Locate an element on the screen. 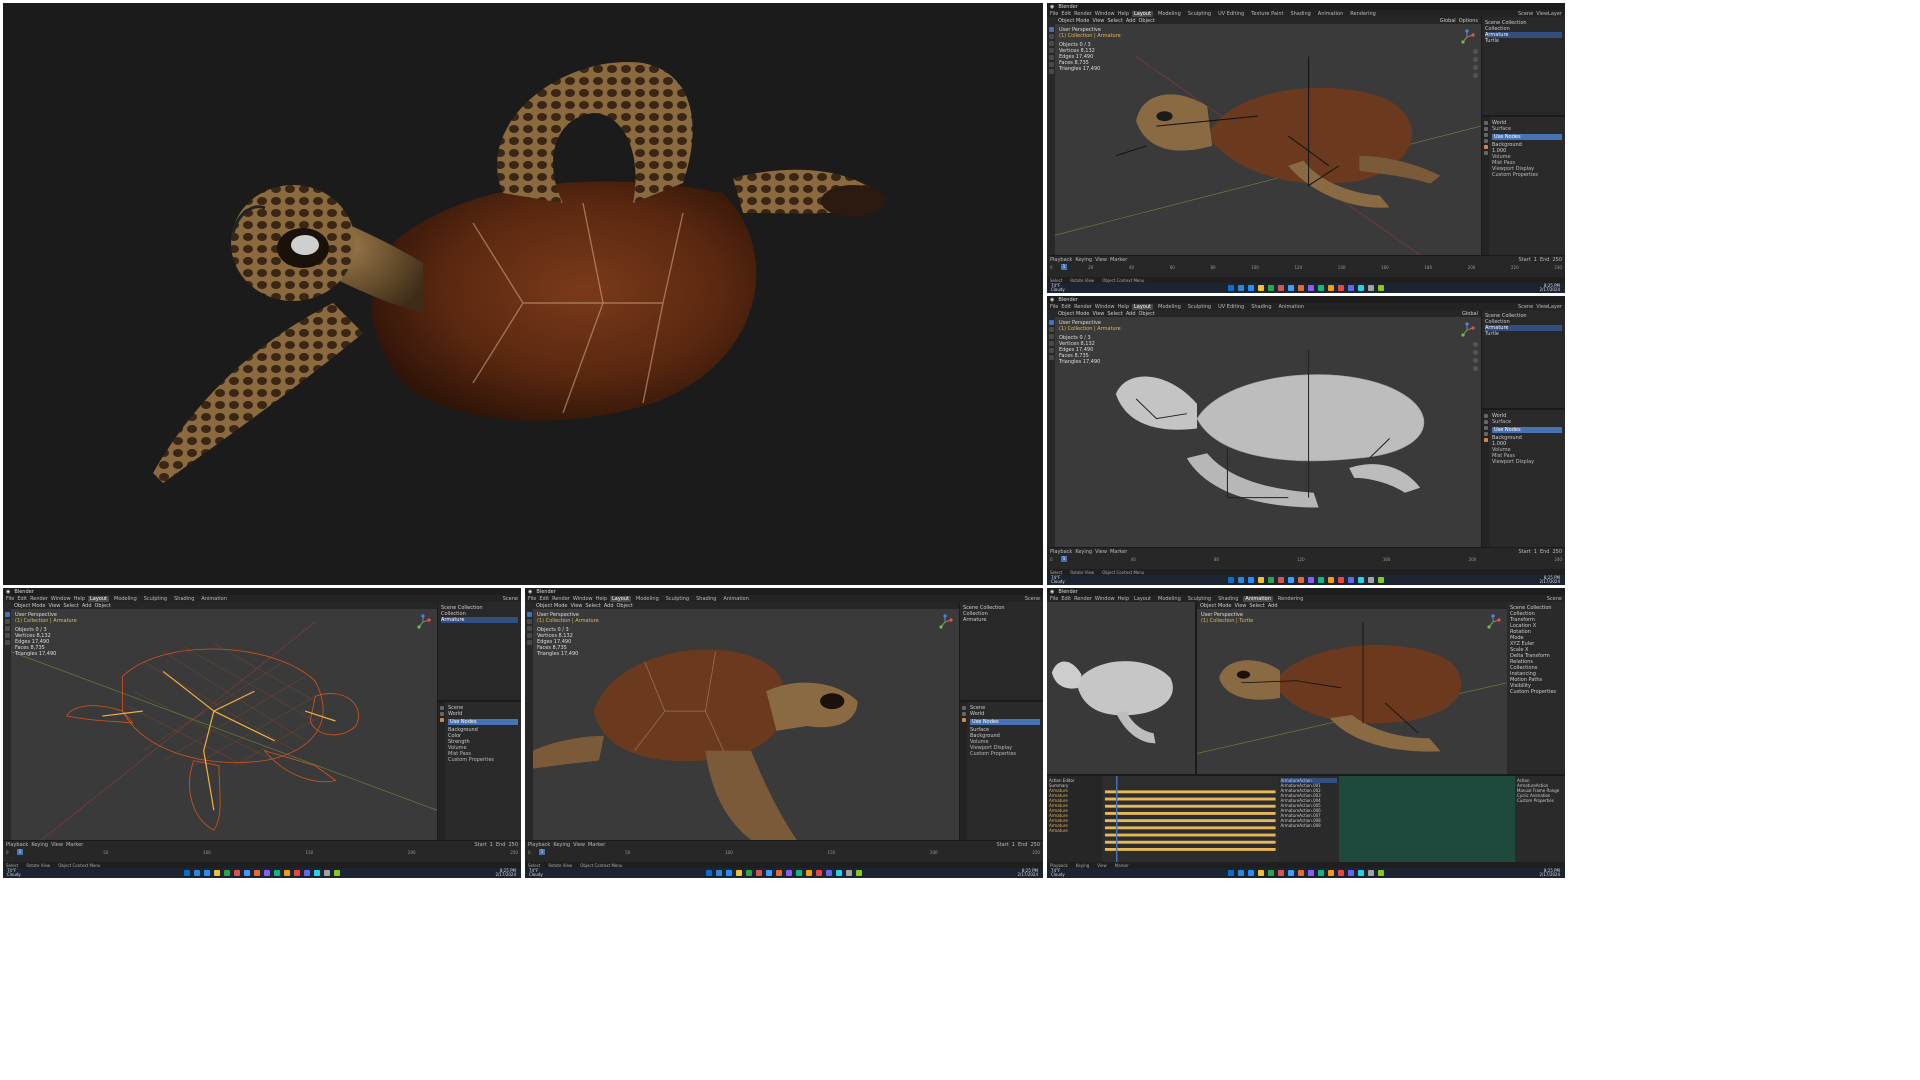 This screenshot has width=1920, height=1080. ortho-toggle-icon is located at coordinates (1475, 368).